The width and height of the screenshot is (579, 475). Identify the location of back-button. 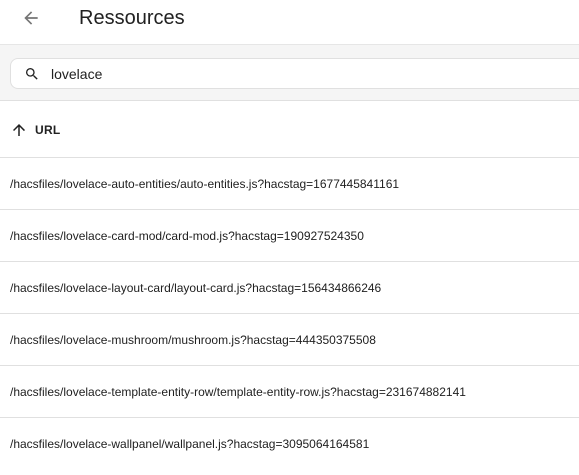
(31, 18).